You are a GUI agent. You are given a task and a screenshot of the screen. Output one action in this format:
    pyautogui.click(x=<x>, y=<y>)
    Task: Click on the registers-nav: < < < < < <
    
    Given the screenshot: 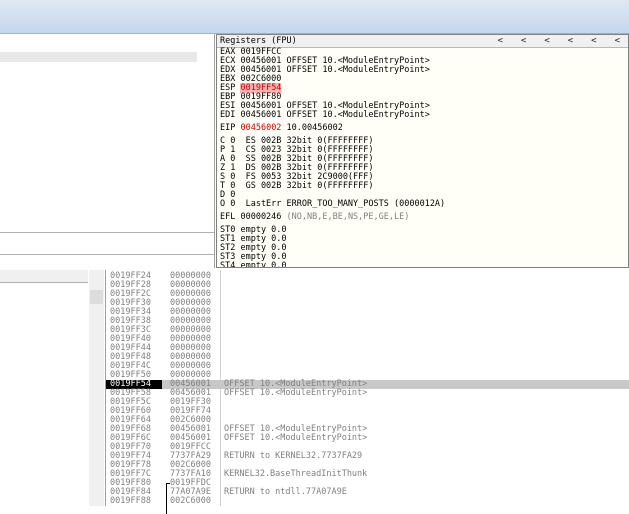 What is the action you would take?
    pyautogui.click(x=562, y=41)
    